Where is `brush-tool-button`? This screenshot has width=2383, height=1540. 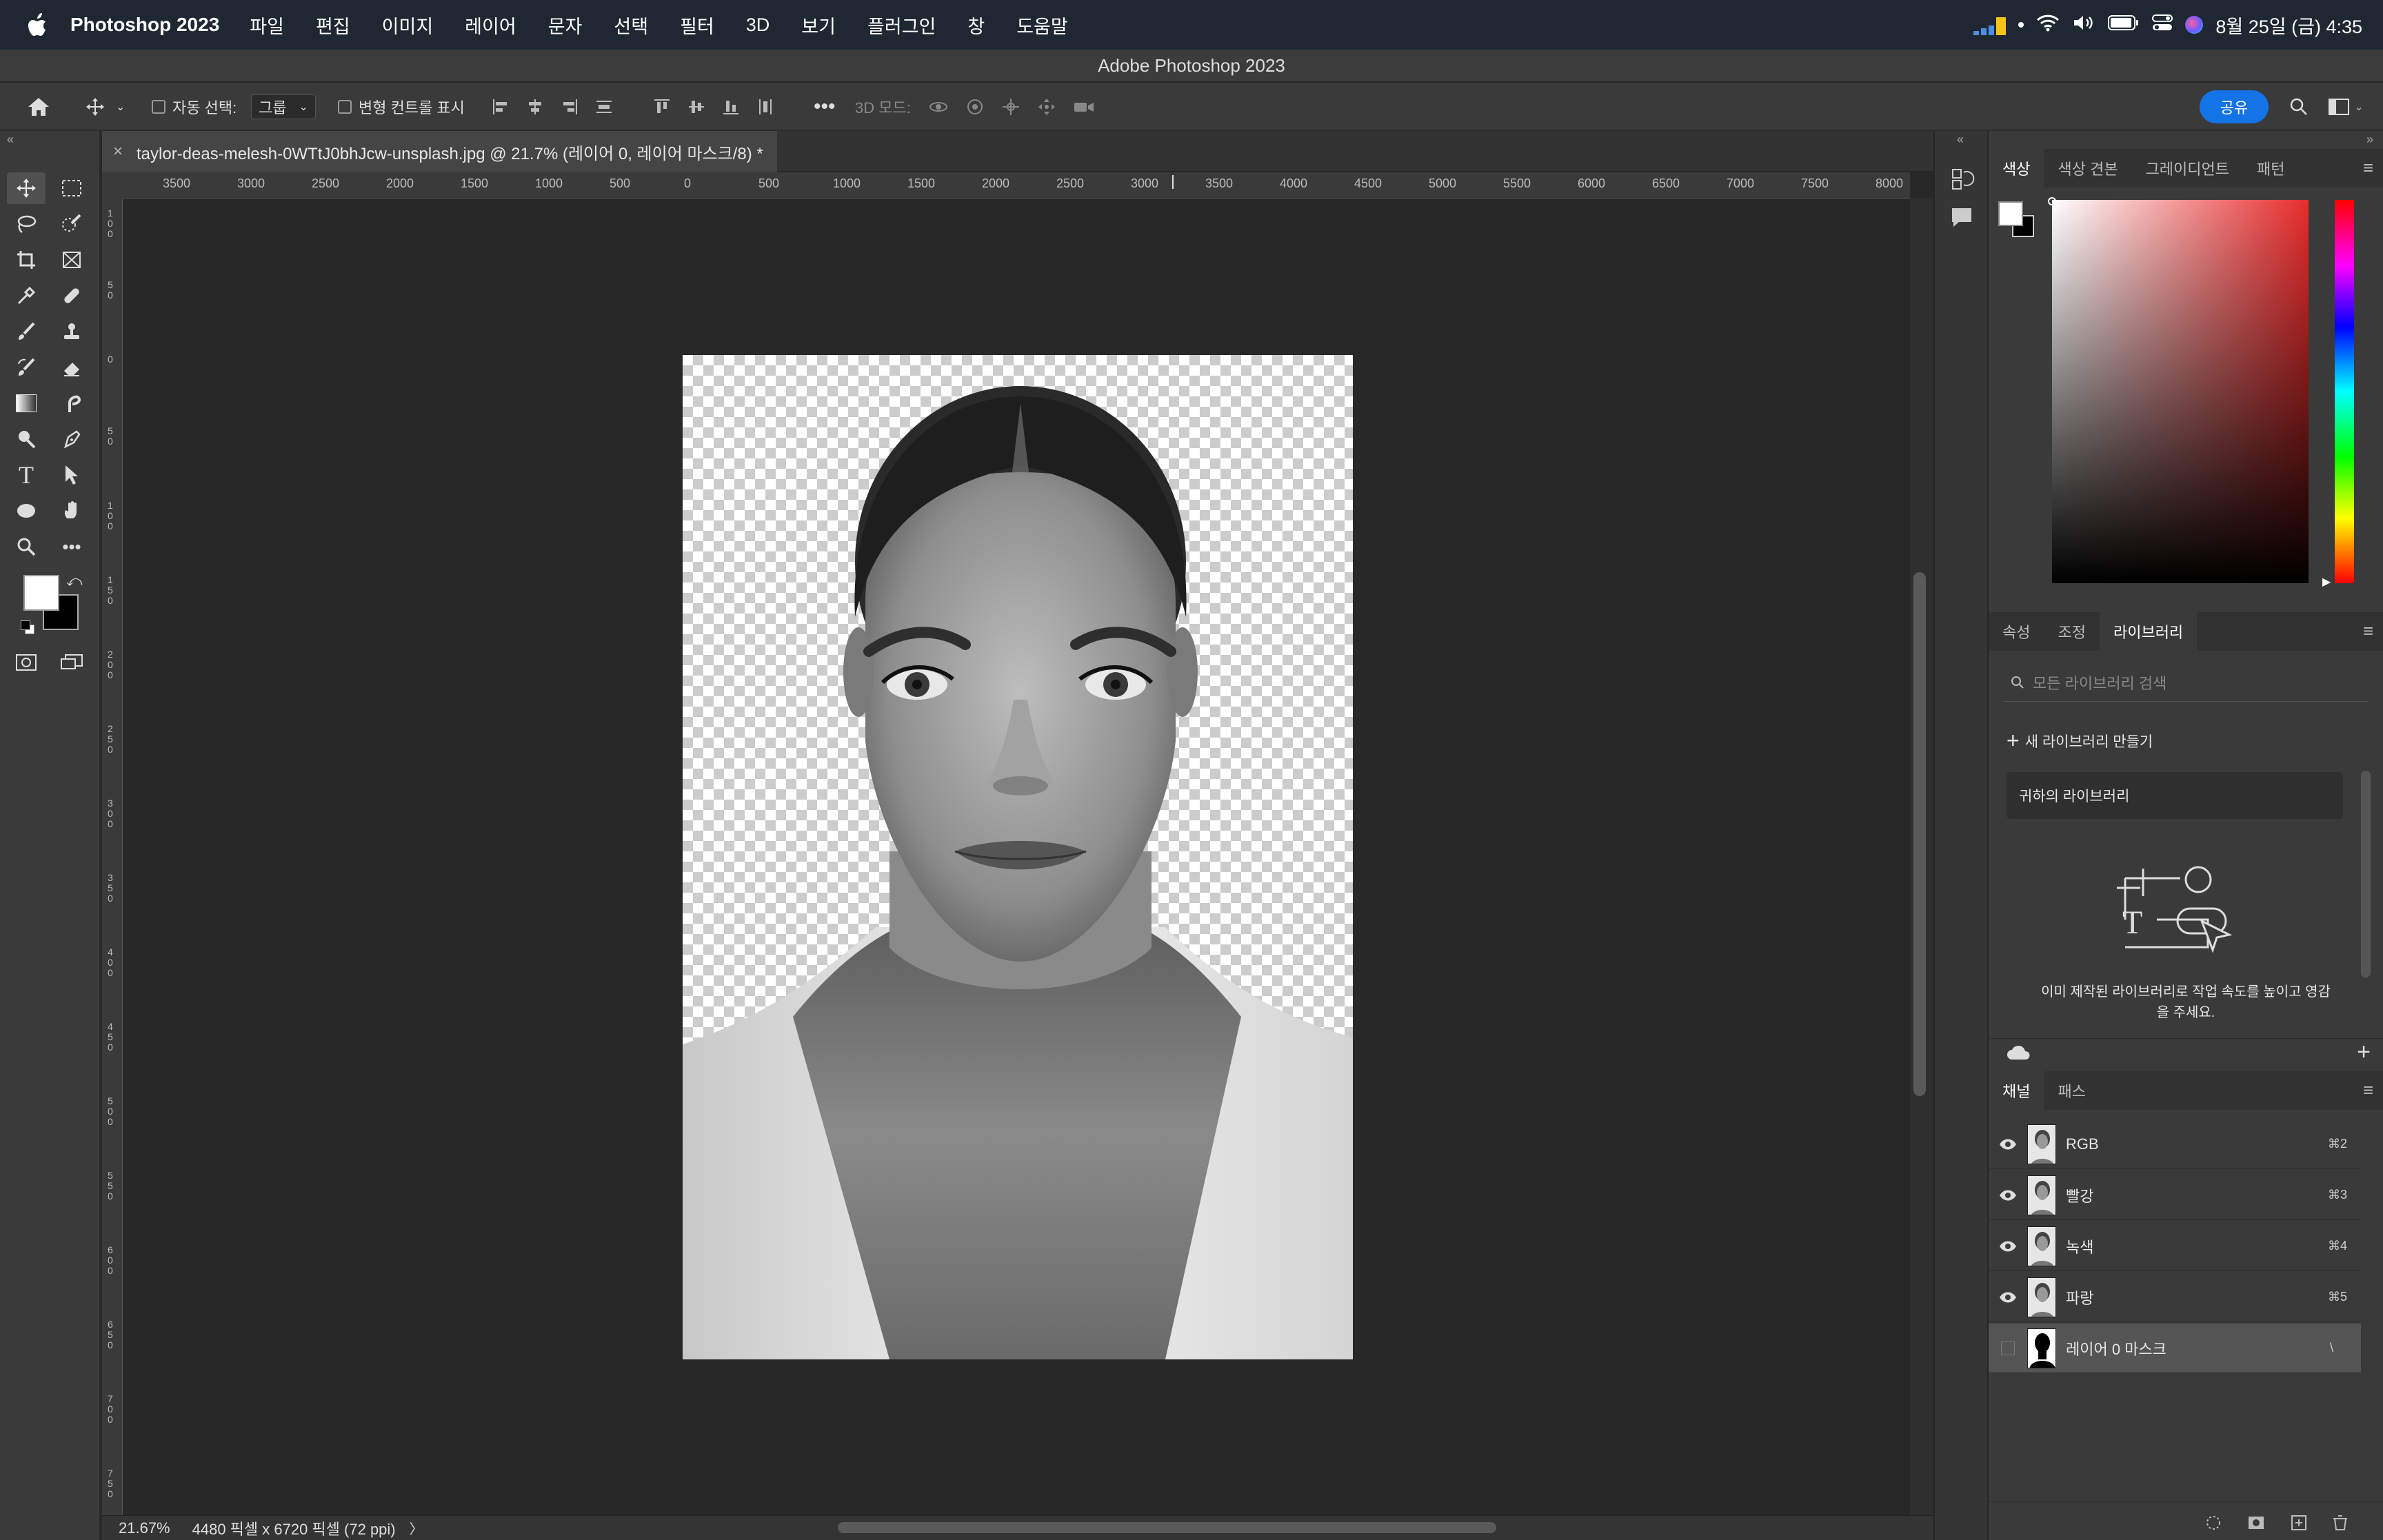 brush-tool-button is located at coordinates (26, 332).